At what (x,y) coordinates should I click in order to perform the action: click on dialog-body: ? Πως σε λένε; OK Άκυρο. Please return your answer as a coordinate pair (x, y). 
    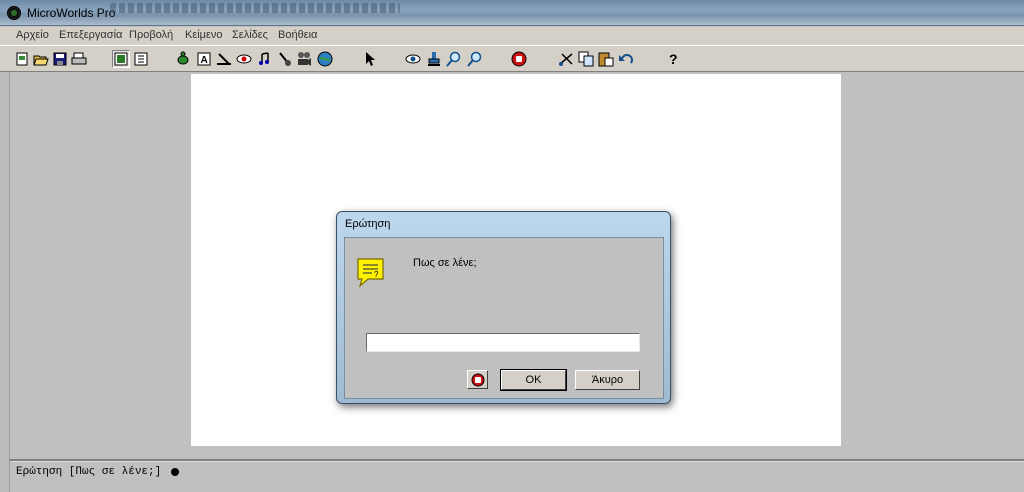
    Looking at the image, I should click on (504, 318).